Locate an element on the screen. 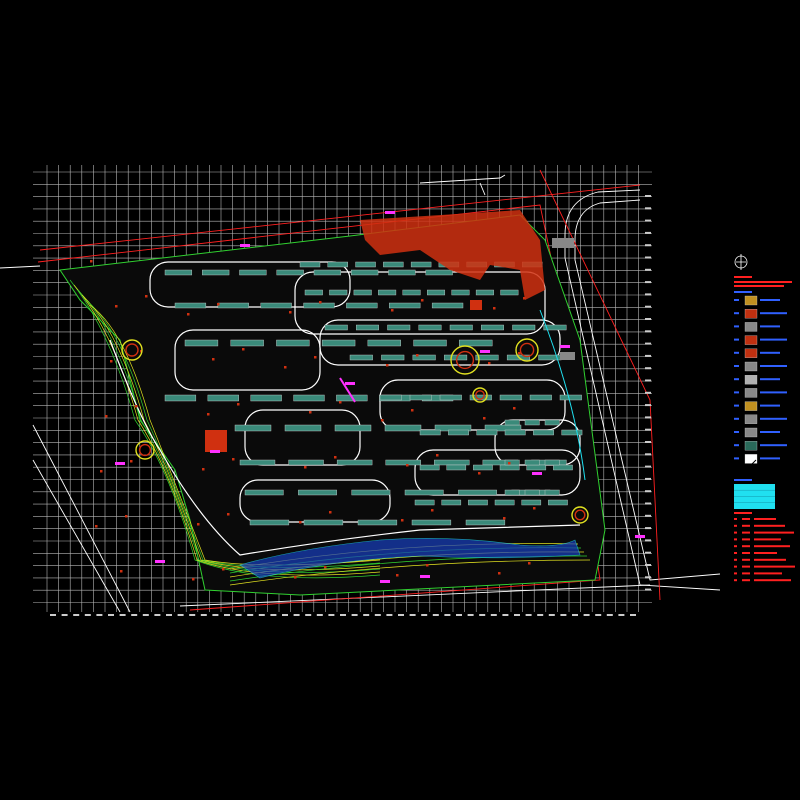  legend-heading-bar is located at coordinates (743, 277).